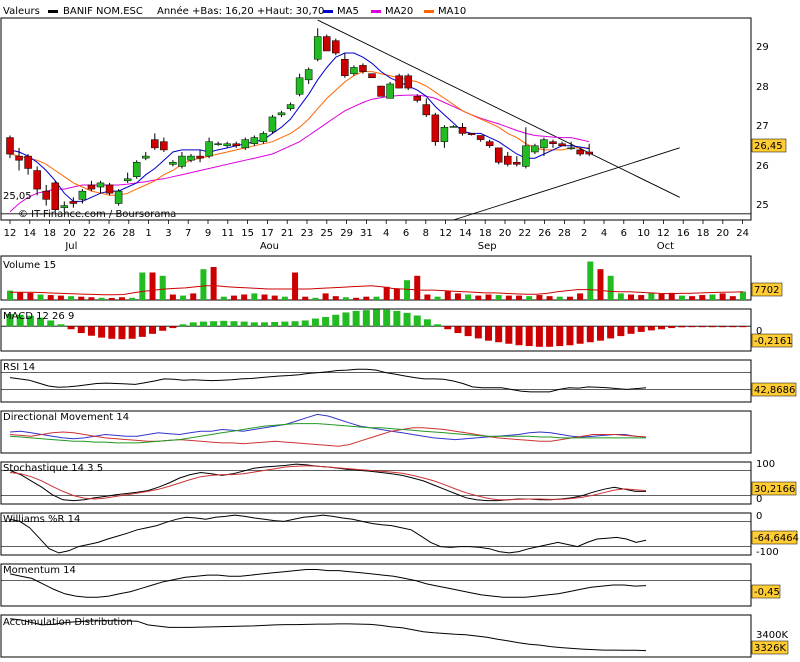  Describe the element at coordinates (386, 233) in the screenshot. I see `x-tick-label: 4` at that location.